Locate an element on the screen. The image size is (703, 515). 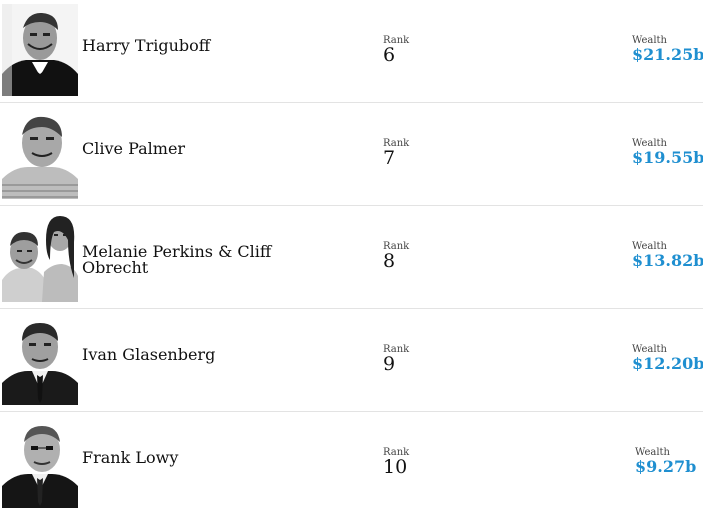
wealth-value: $12.20b is located at coordinates (667, 363).